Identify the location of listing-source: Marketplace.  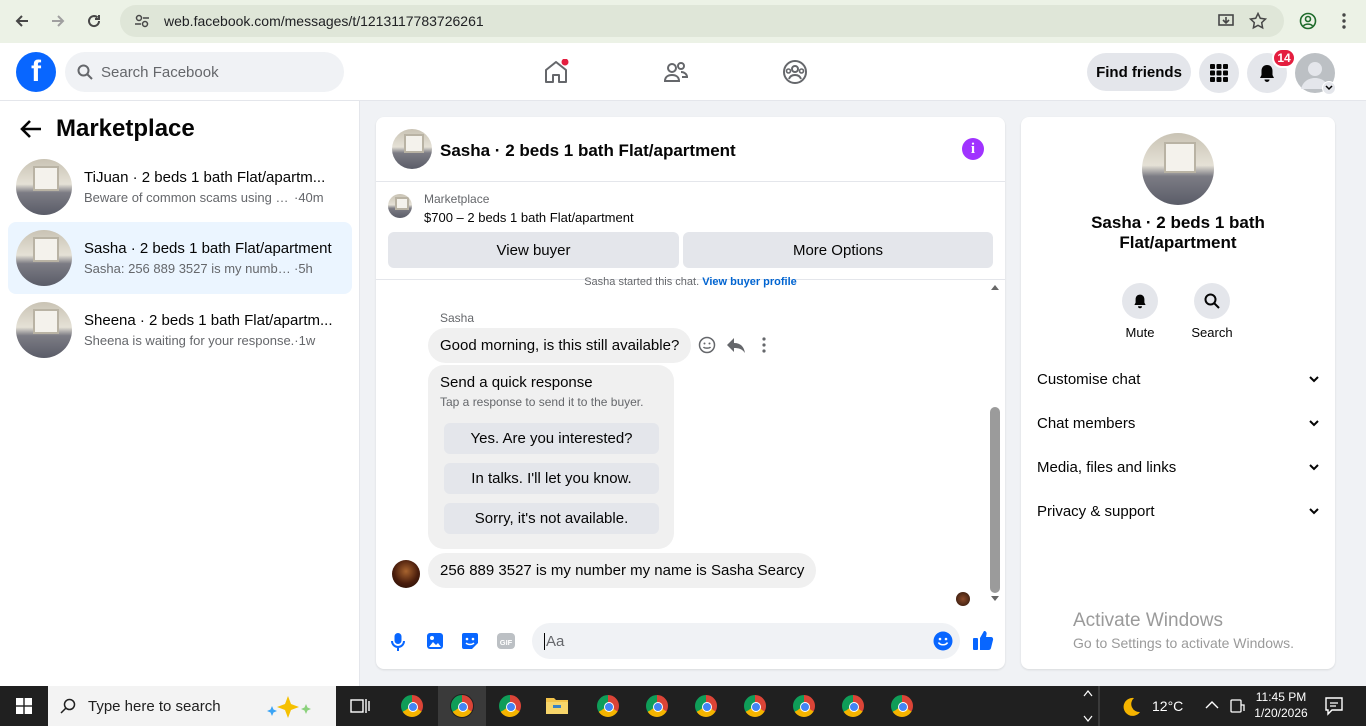
(457, 199).